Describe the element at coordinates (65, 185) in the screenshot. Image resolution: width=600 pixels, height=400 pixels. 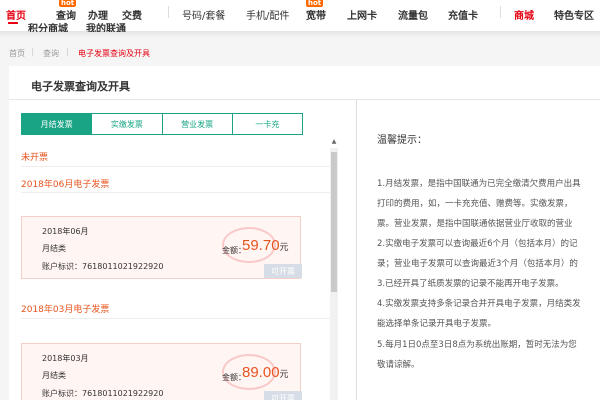
I see `invoice-month-heading: 2018年06月电子发票` at that location.